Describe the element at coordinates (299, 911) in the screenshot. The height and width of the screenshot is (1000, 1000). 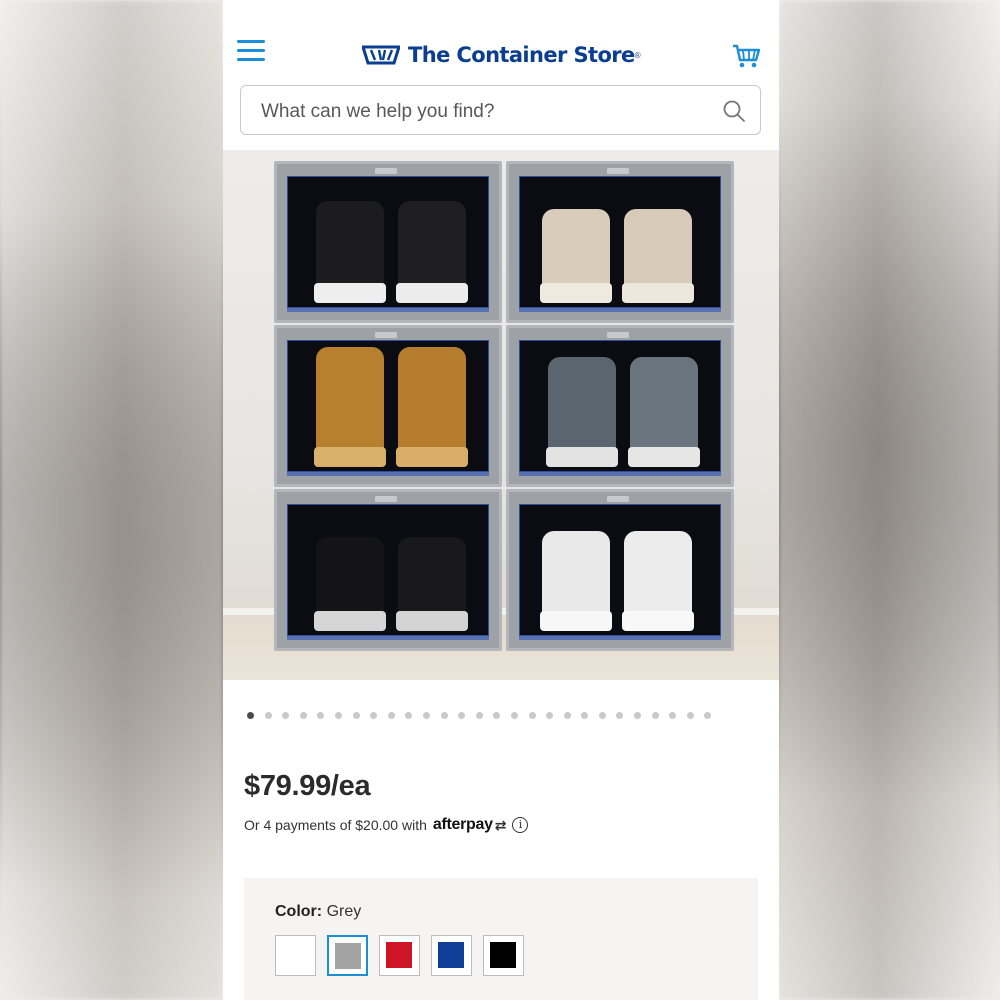
I see `color-label-title: Color:` at that location.